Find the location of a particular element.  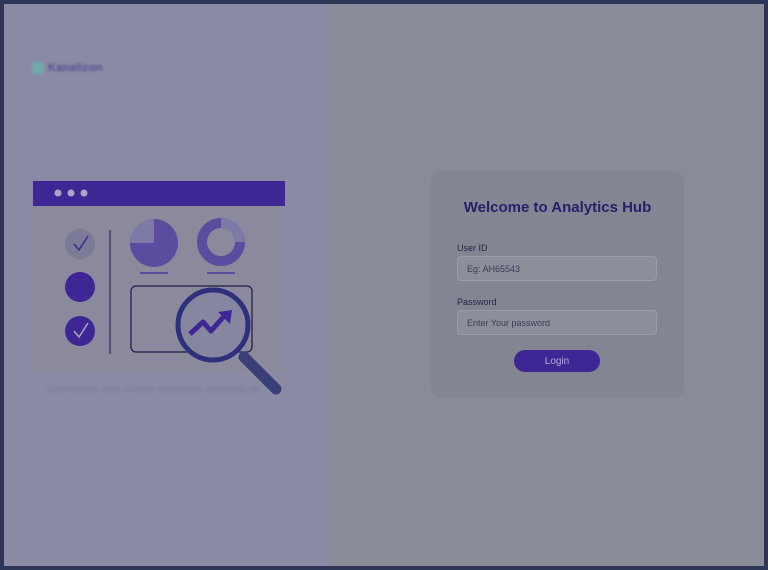

filled-circle is located at coordinates (80, 287).